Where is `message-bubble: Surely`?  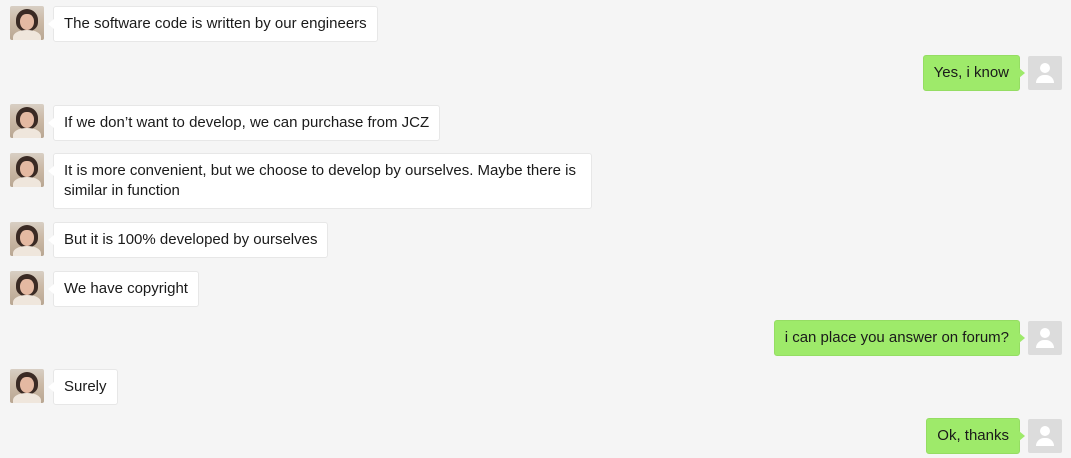 message-bubble: Surely is located at coordinates (83, 387).